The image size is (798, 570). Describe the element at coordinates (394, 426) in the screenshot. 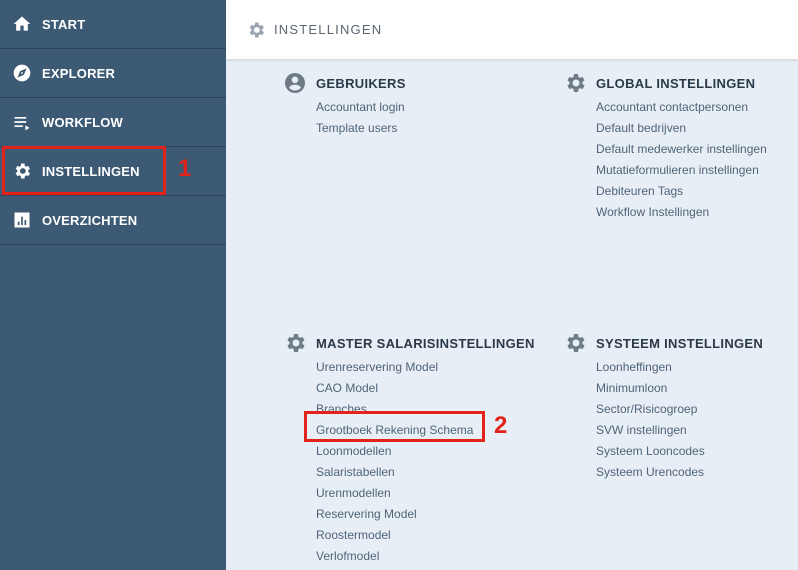

I see `highlight-box-grootboek` at that location.